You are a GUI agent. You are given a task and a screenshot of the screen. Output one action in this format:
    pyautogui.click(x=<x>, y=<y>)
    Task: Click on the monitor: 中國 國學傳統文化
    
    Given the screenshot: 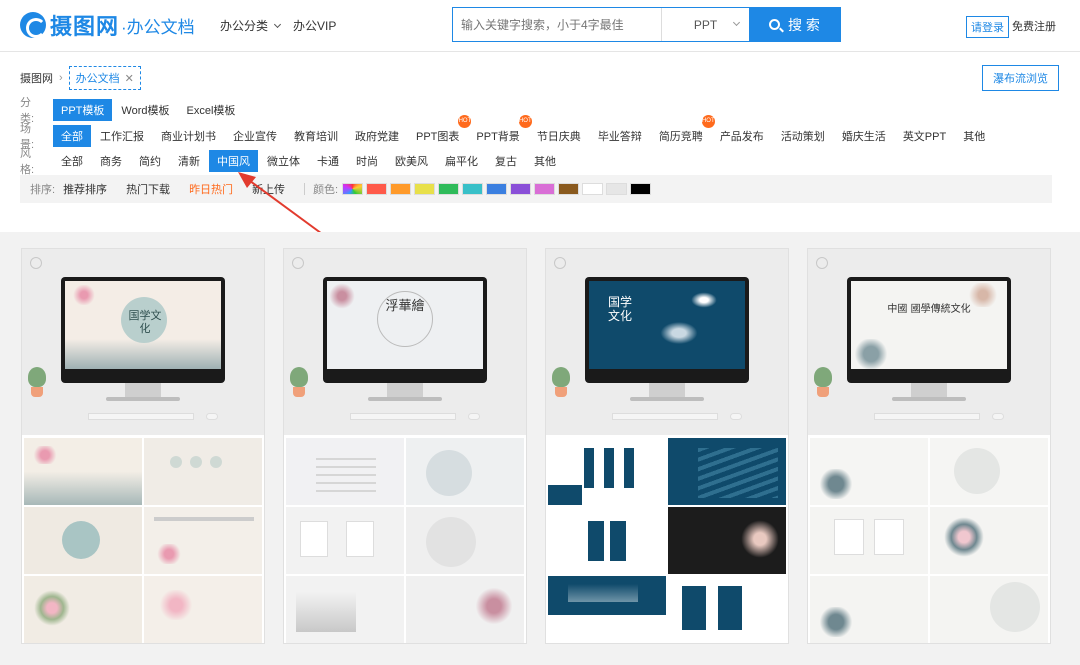 What is the action you would take?
    pyautogui.click(x=929, y=330)
    